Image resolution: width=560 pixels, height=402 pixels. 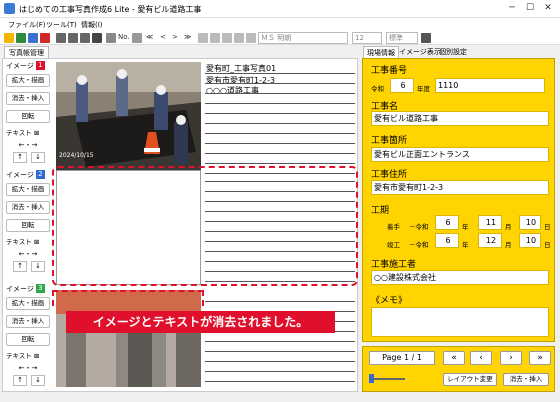 I want to click on enlarge-draw-button-3: 拡大・描画, so click(x=28, y=303).